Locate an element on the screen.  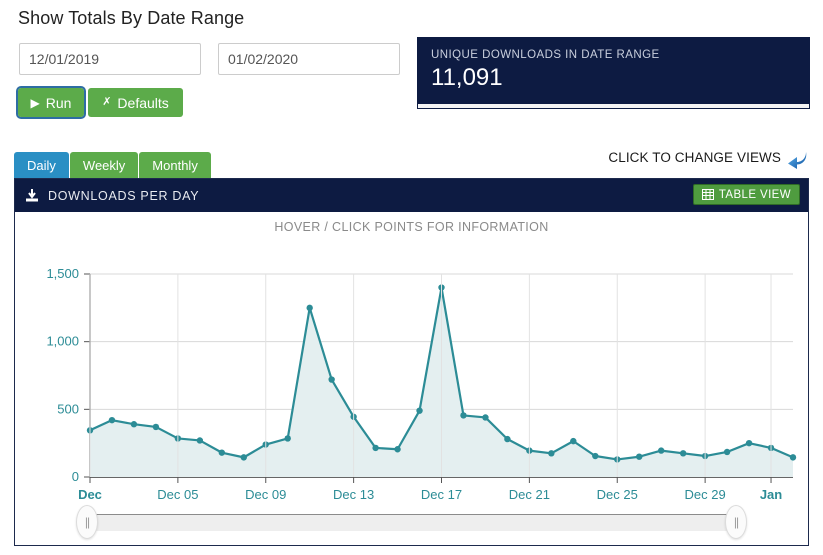
unique-downloads-stat-card: UNIQUE DOWNLOADS IN DATE RANGE 11,091 is located at coordinates (613, 73).